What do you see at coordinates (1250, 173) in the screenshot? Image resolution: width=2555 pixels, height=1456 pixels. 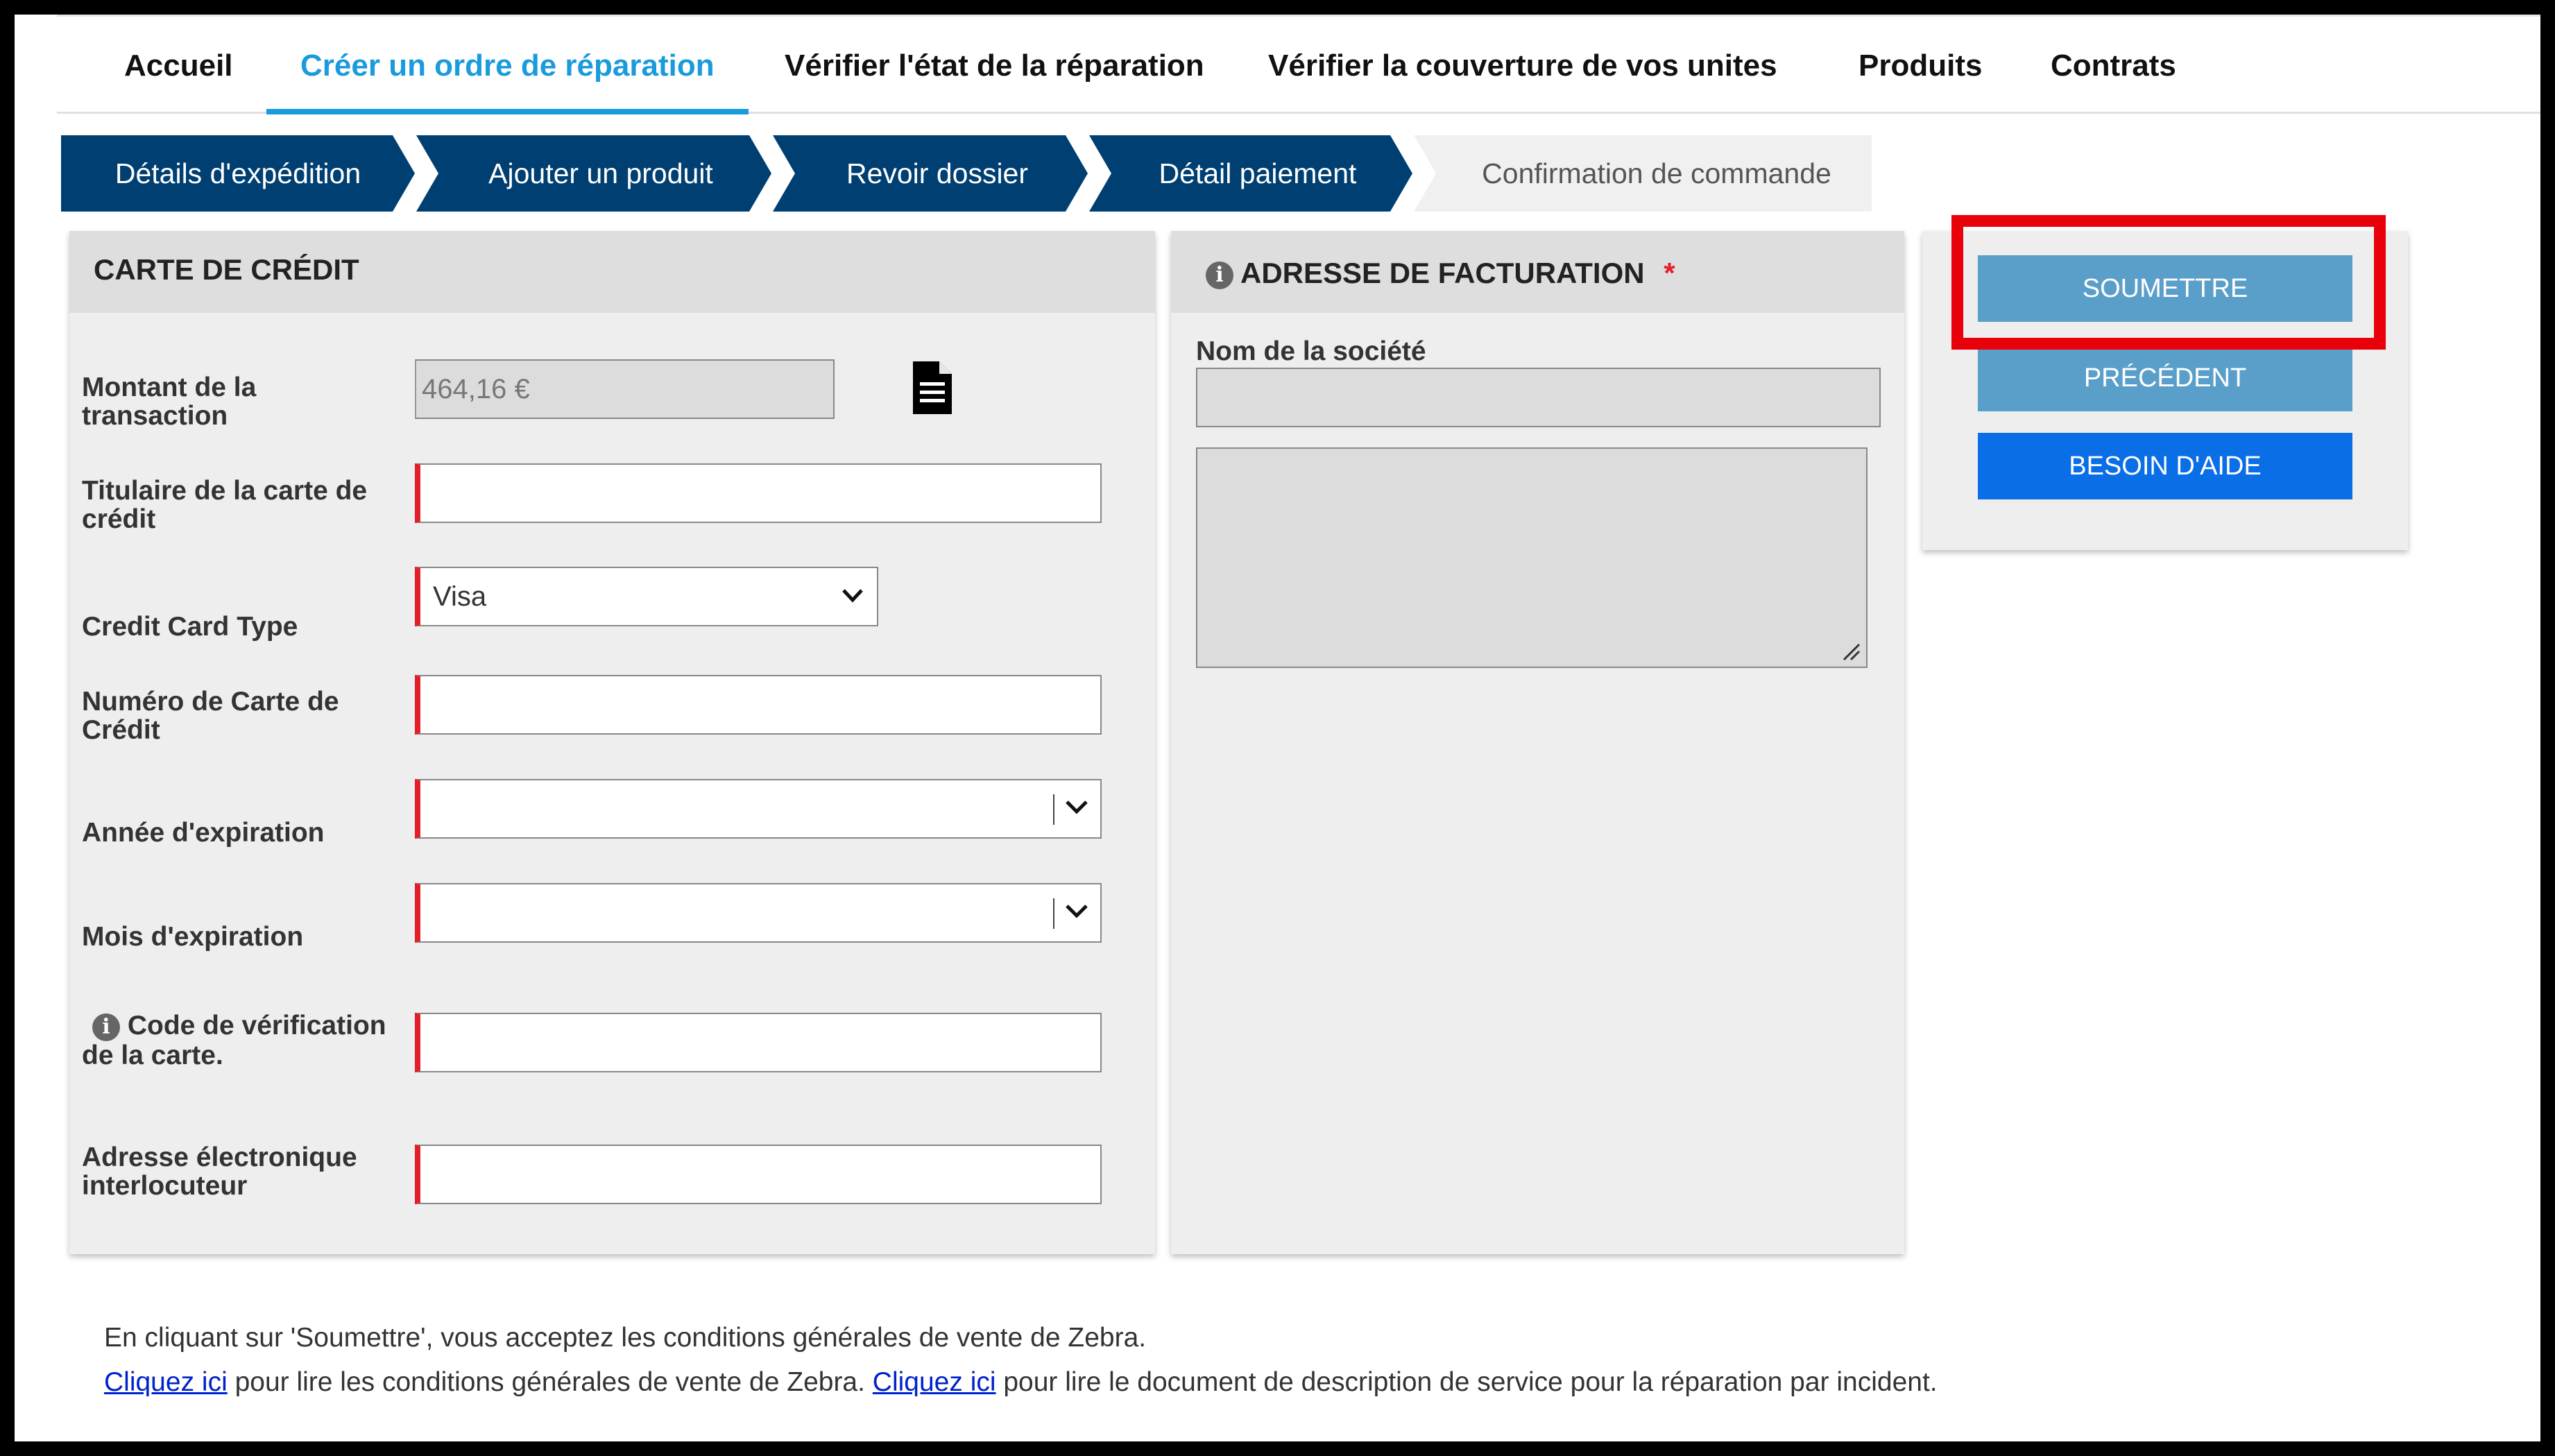 I see `step-detail-paiement: Détail paiement` at bounding box center [1250, 173].